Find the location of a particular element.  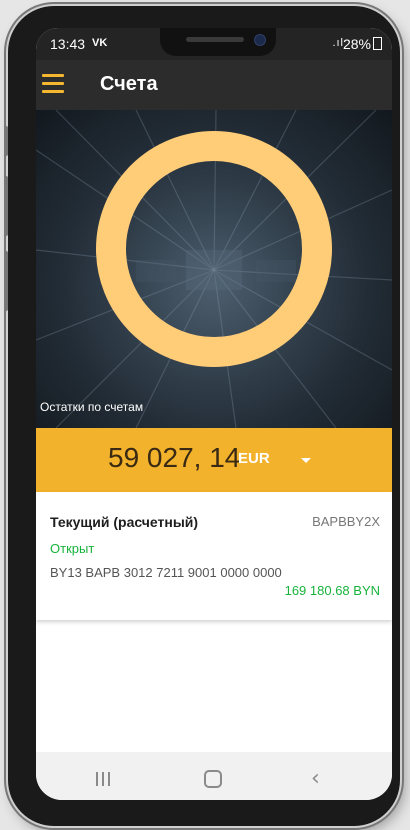

account-name: Текущий (расчетный) is located at coordinates (124, 522).